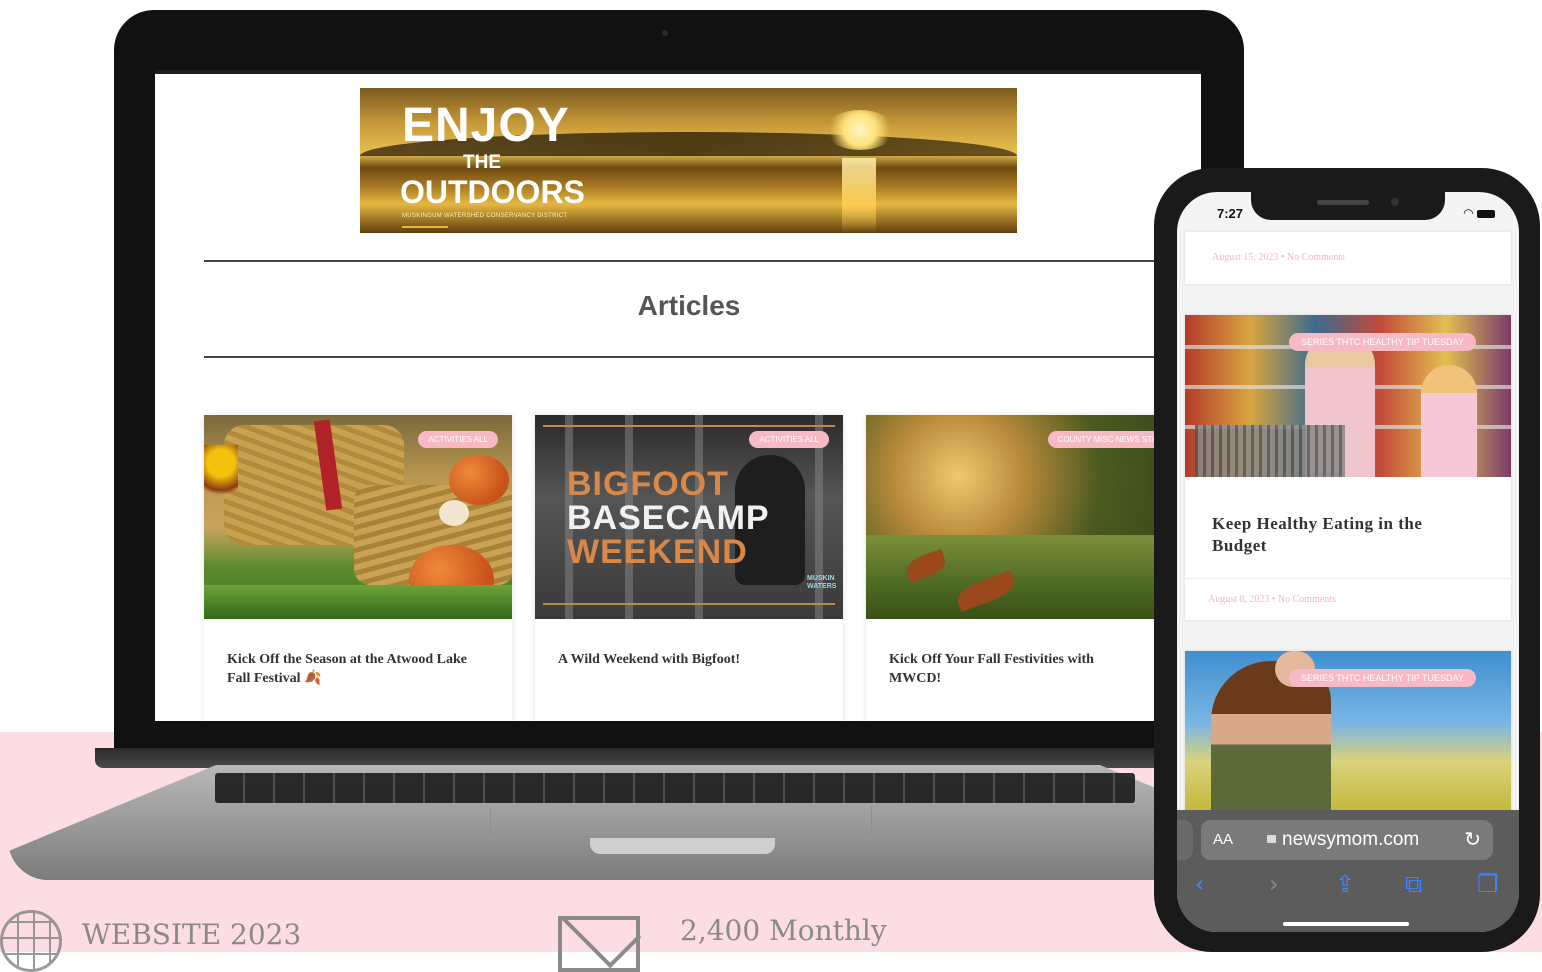 This screenshot has width=1542, height=972. I want to click on reader-text-size-button: AA, so click(1223, 839).